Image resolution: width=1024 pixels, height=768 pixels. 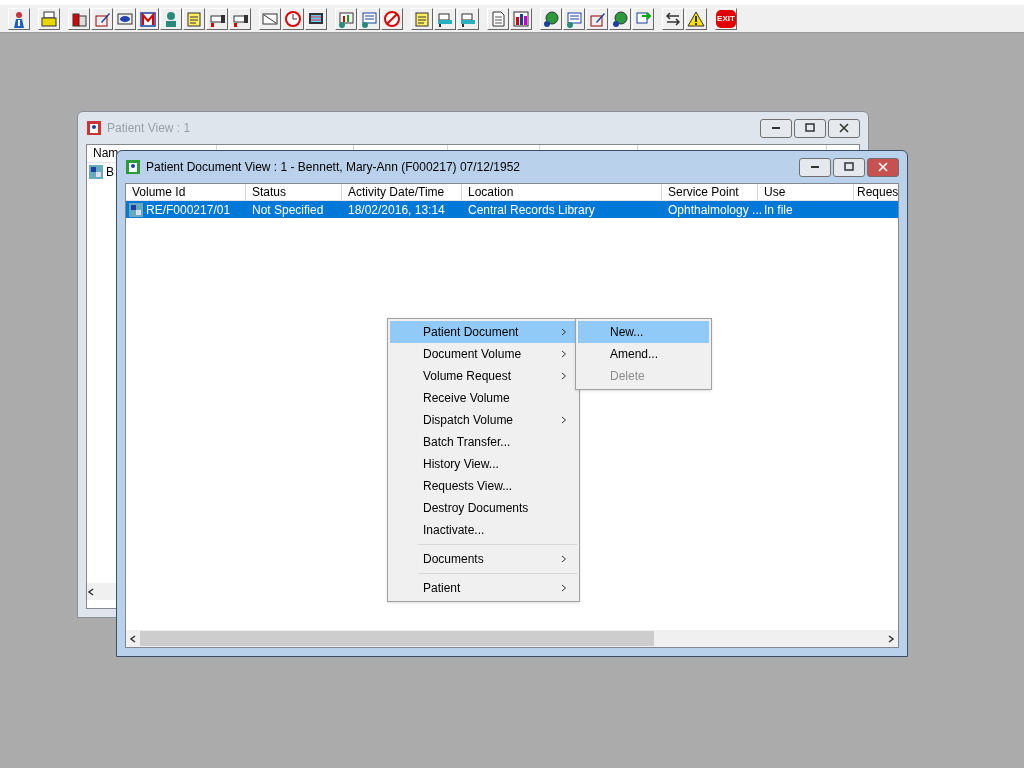 I want to click on letter-icon, so click(x=148, y=18).